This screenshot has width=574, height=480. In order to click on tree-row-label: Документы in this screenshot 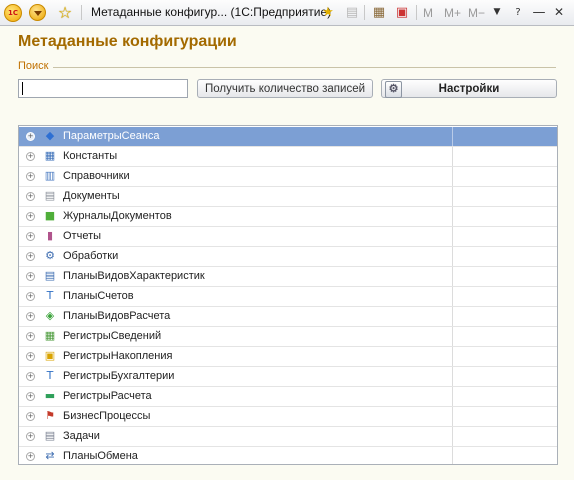, I will do `click(91, 196)`.